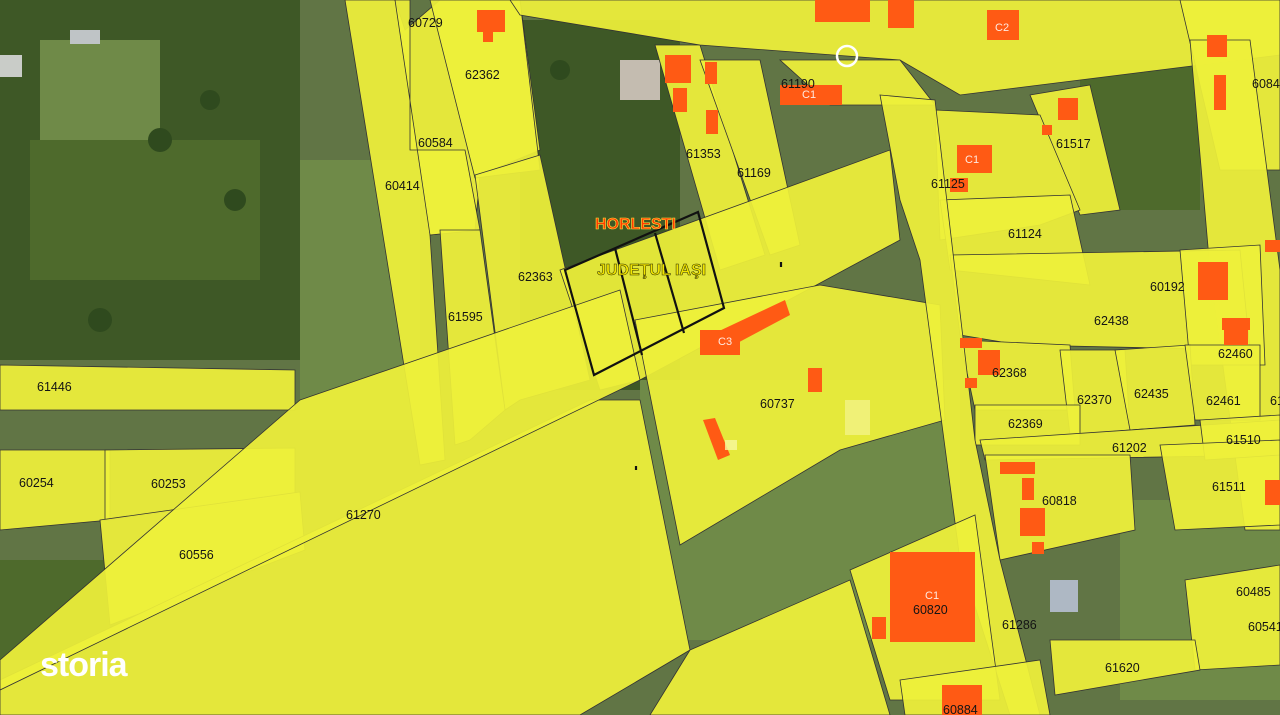 This screenshot has height=715, width=1280. I want to click on parcel-label: 61620, so click(1122, 668).